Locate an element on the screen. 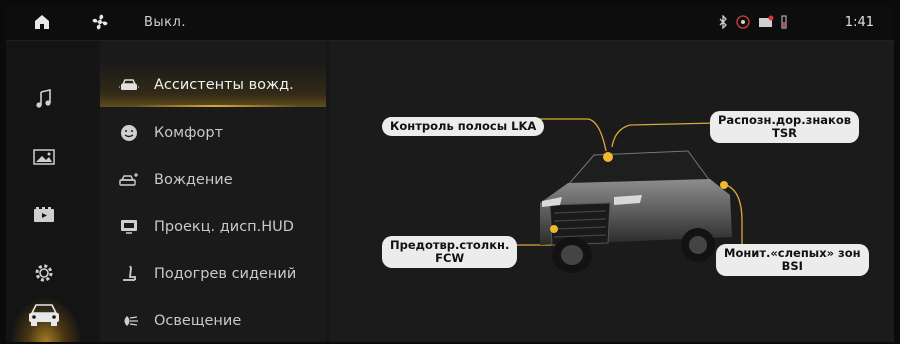  lighting-icon is located at coordinates (129, 321).